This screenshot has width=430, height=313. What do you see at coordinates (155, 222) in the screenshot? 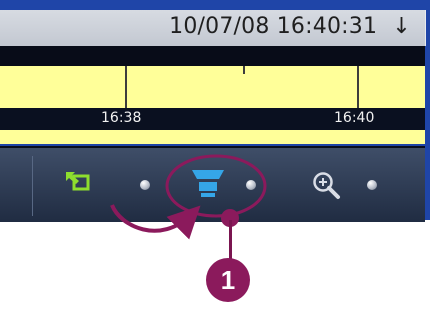
I see `curved-arrow` at bounding box center [155, 222].